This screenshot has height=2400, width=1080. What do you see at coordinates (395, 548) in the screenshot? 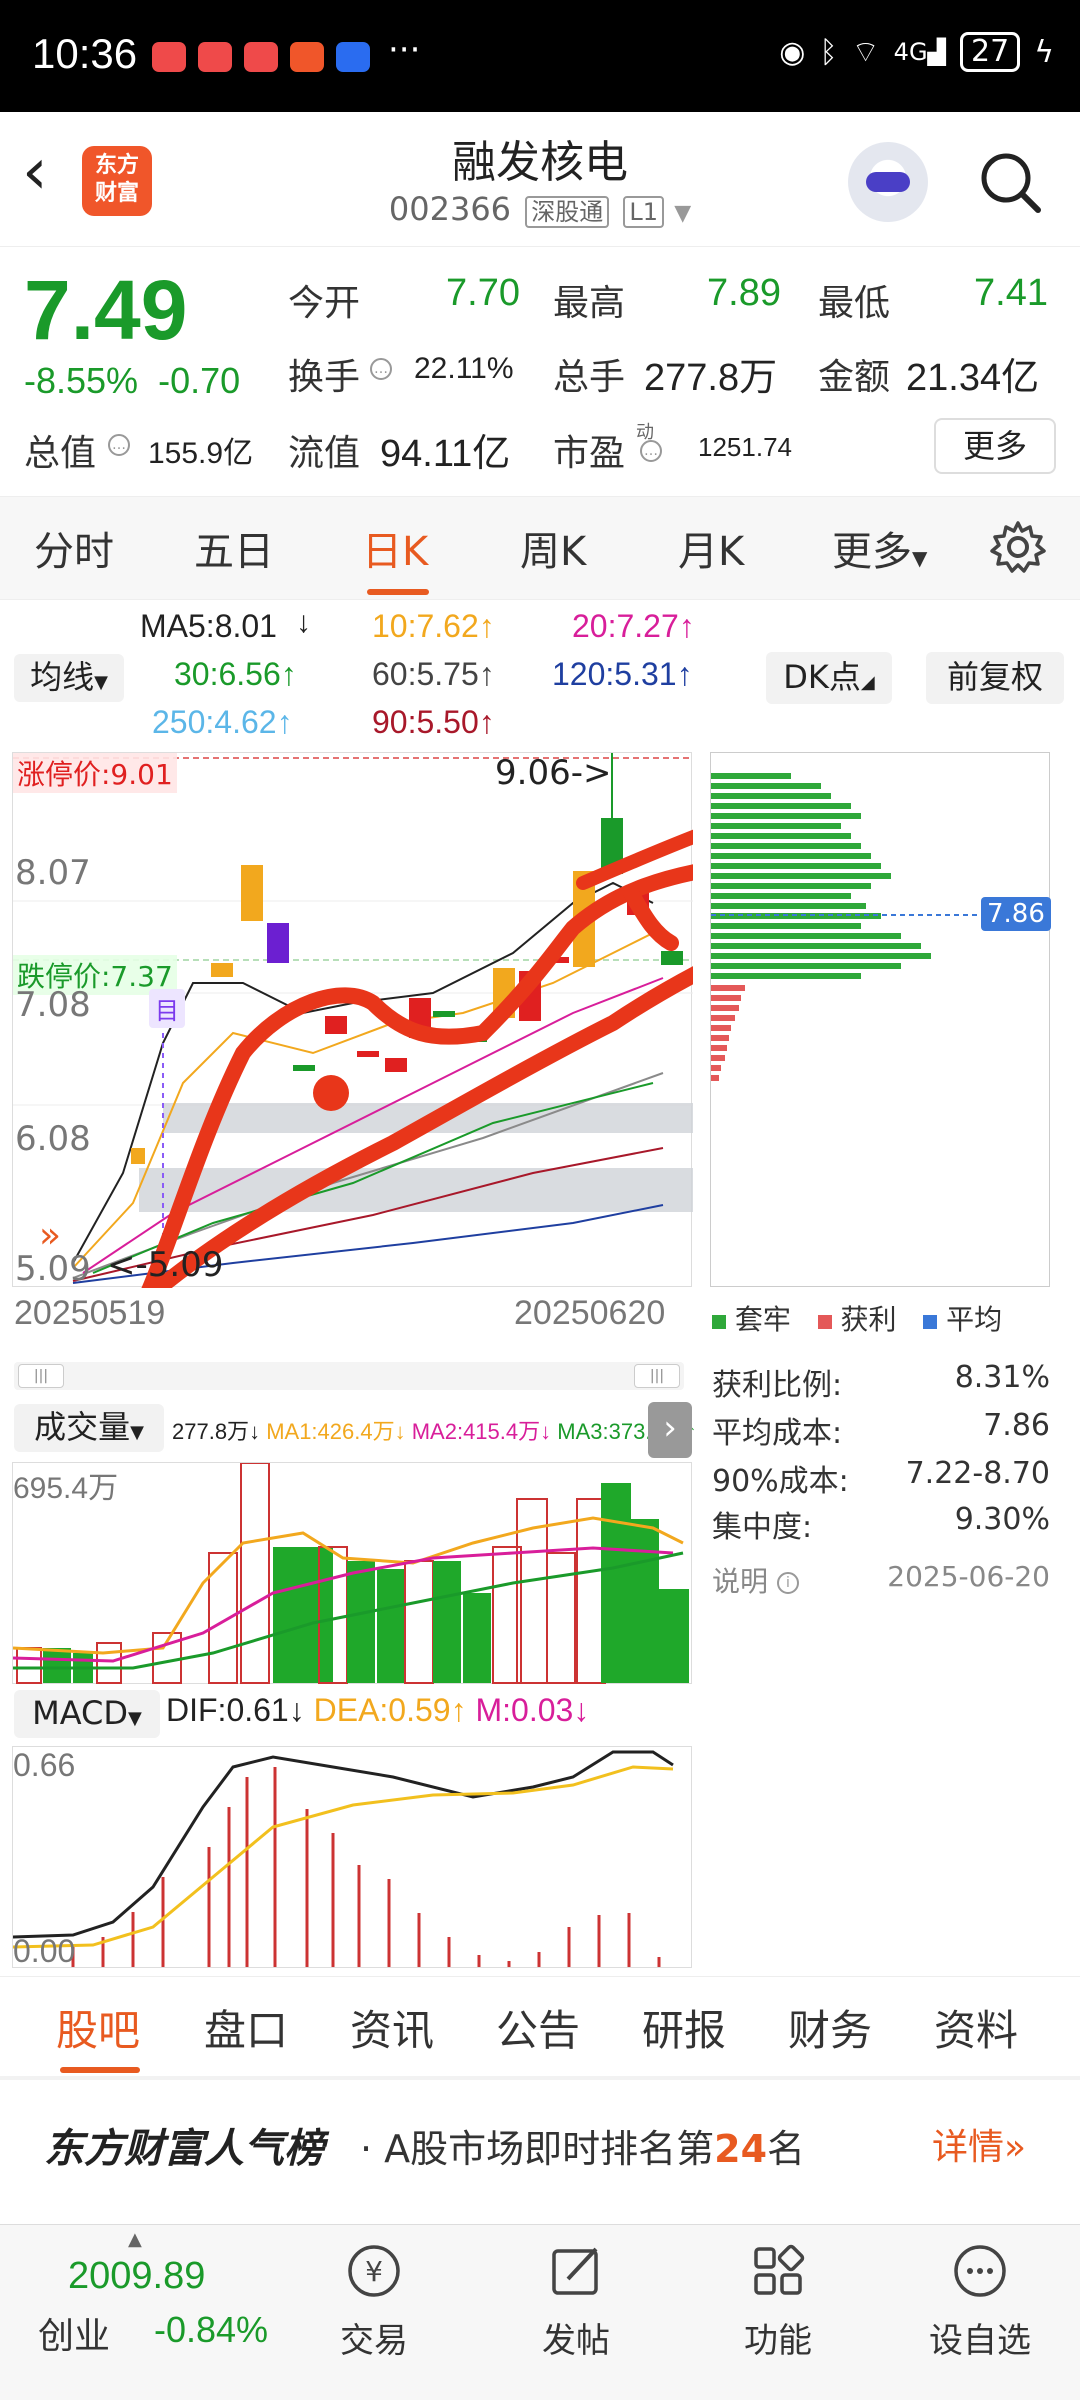
I see `tab-daily-k: 日K` at bounding box center [395, 548].